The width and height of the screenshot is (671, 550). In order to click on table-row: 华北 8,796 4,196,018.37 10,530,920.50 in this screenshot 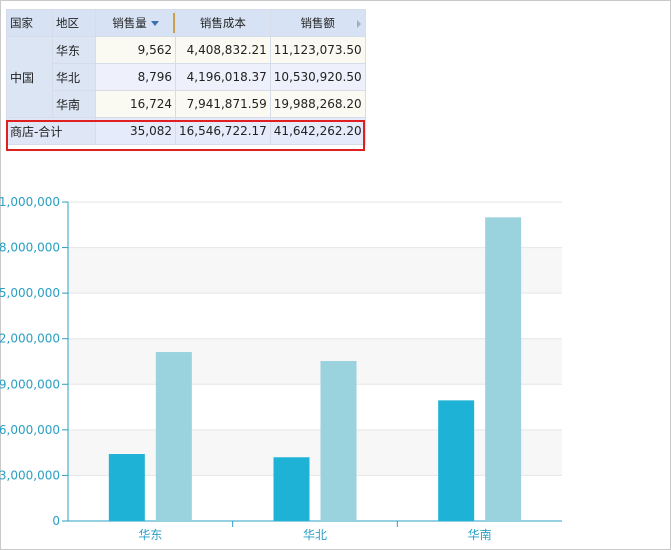, I will do `click(186, 77)`.